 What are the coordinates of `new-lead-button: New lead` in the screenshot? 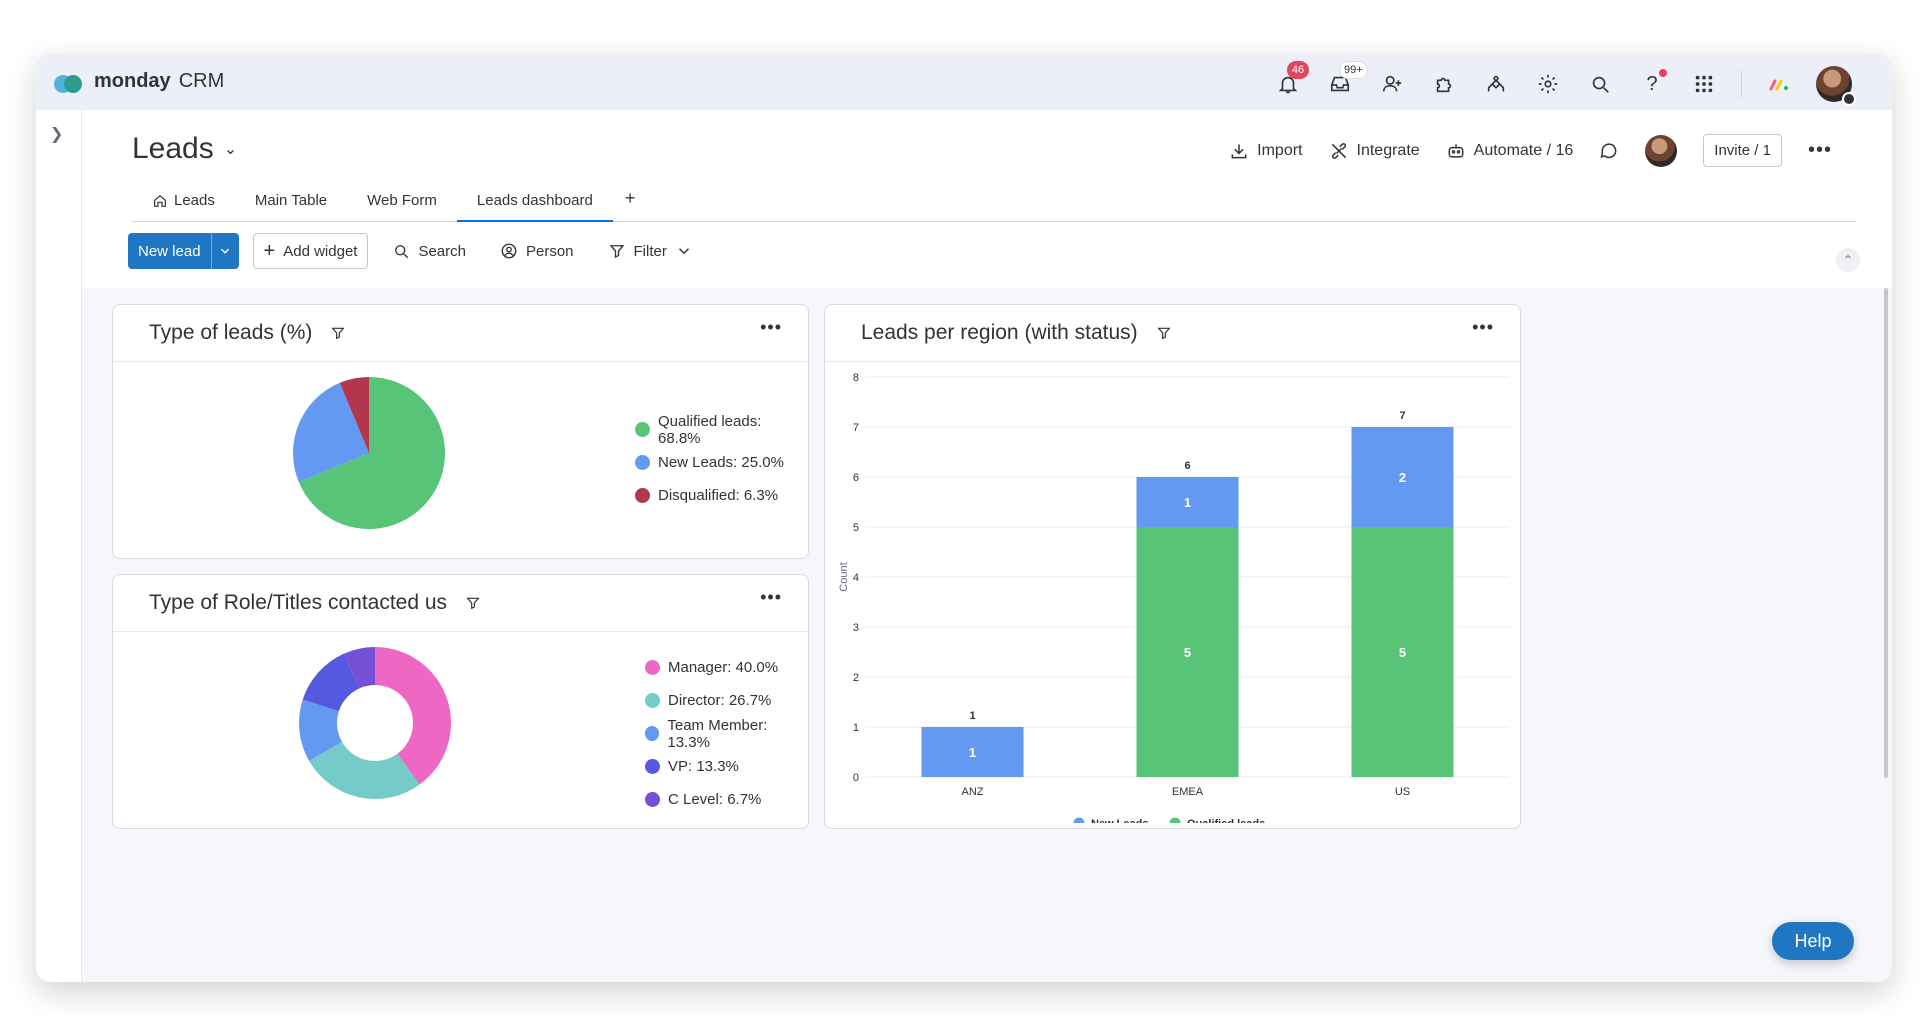 It's located at (183, 251).